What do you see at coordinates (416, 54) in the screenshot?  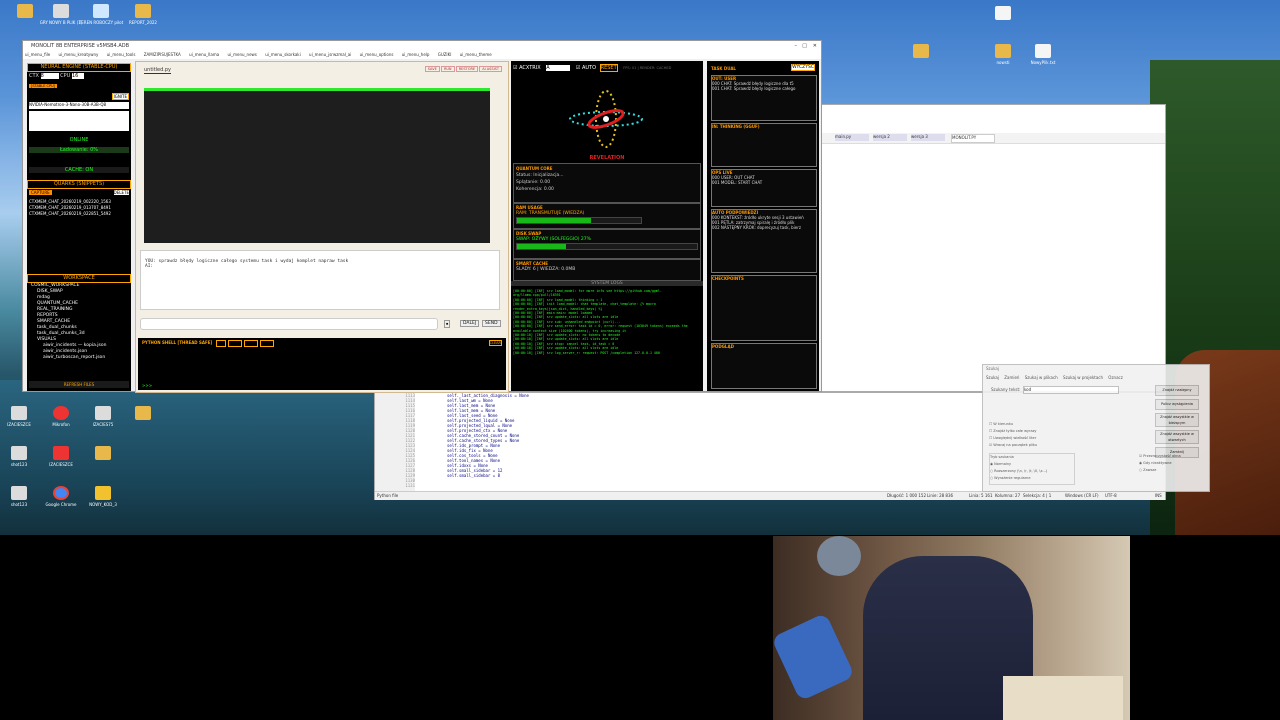 I see `menu-help: ui_menu_help` at bounding box center [416, 54].